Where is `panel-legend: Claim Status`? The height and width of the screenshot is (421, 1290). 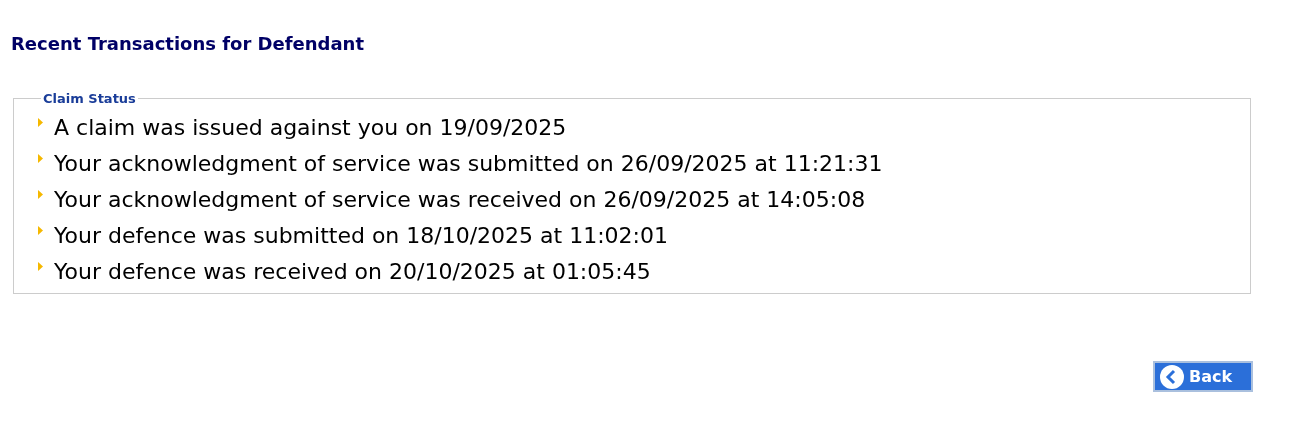
panel-legend: Claim Status is located at coordinates (89, 98).